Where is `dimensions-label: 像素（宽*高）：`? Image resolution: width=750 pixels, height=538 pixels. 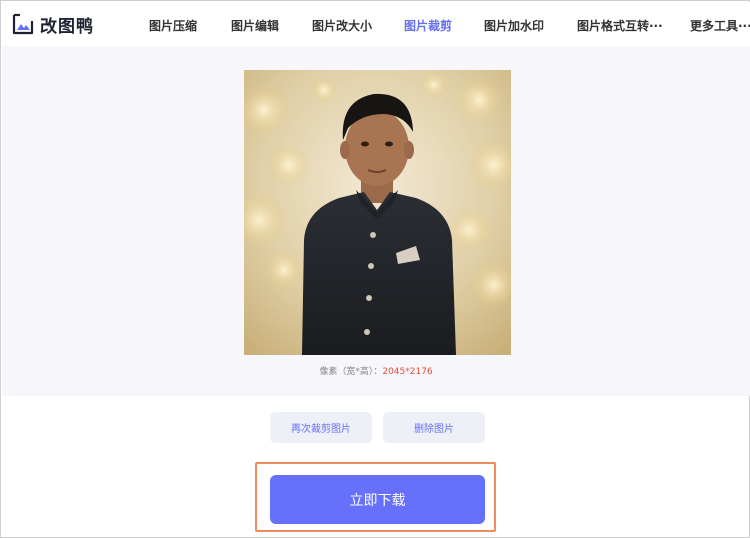 dimensions-label: 像素（宽*高）： is located at coordinates (351, 372).